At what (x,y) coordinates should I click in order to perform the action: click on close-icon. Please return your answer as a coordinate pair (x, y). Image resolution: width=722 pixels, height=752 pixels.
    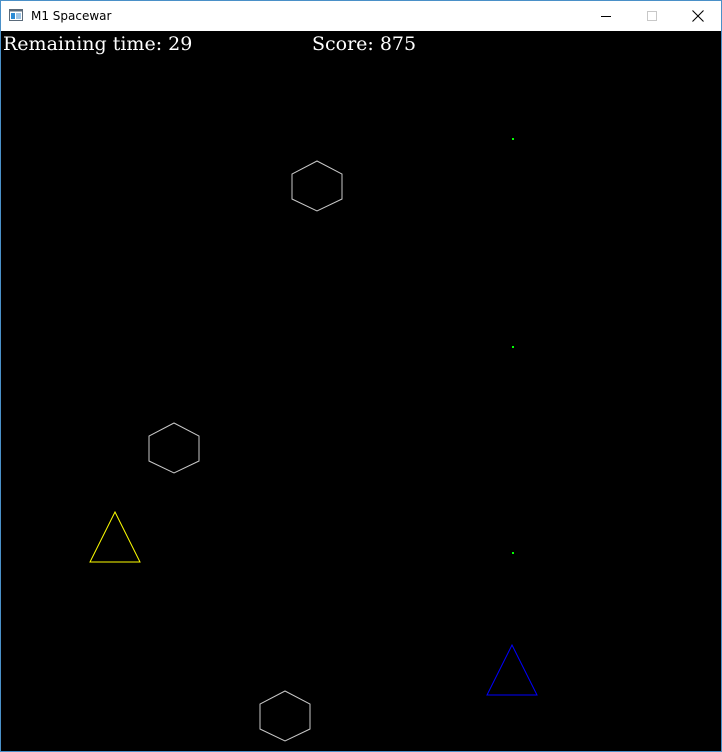
    Looking at the image, I should click on (698, 16).